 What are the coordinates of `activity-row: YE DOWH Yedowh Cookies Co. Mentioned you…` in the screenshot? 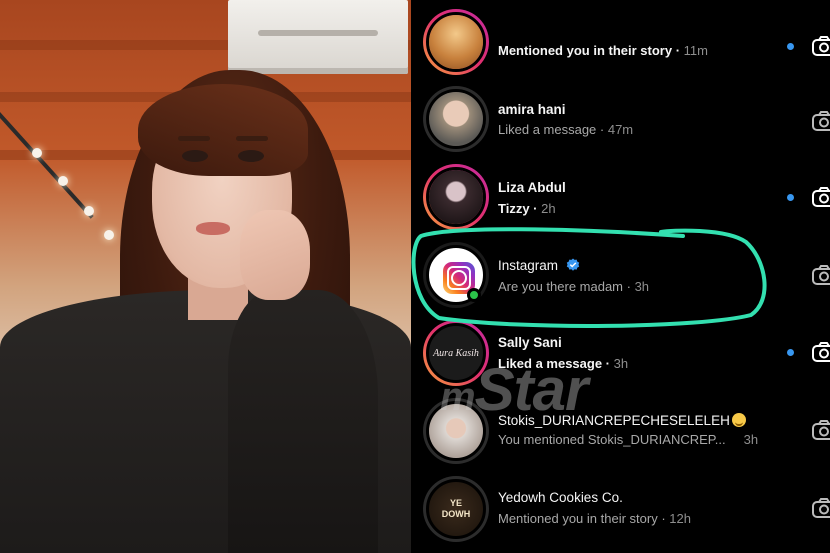 It's located at (620, 509).